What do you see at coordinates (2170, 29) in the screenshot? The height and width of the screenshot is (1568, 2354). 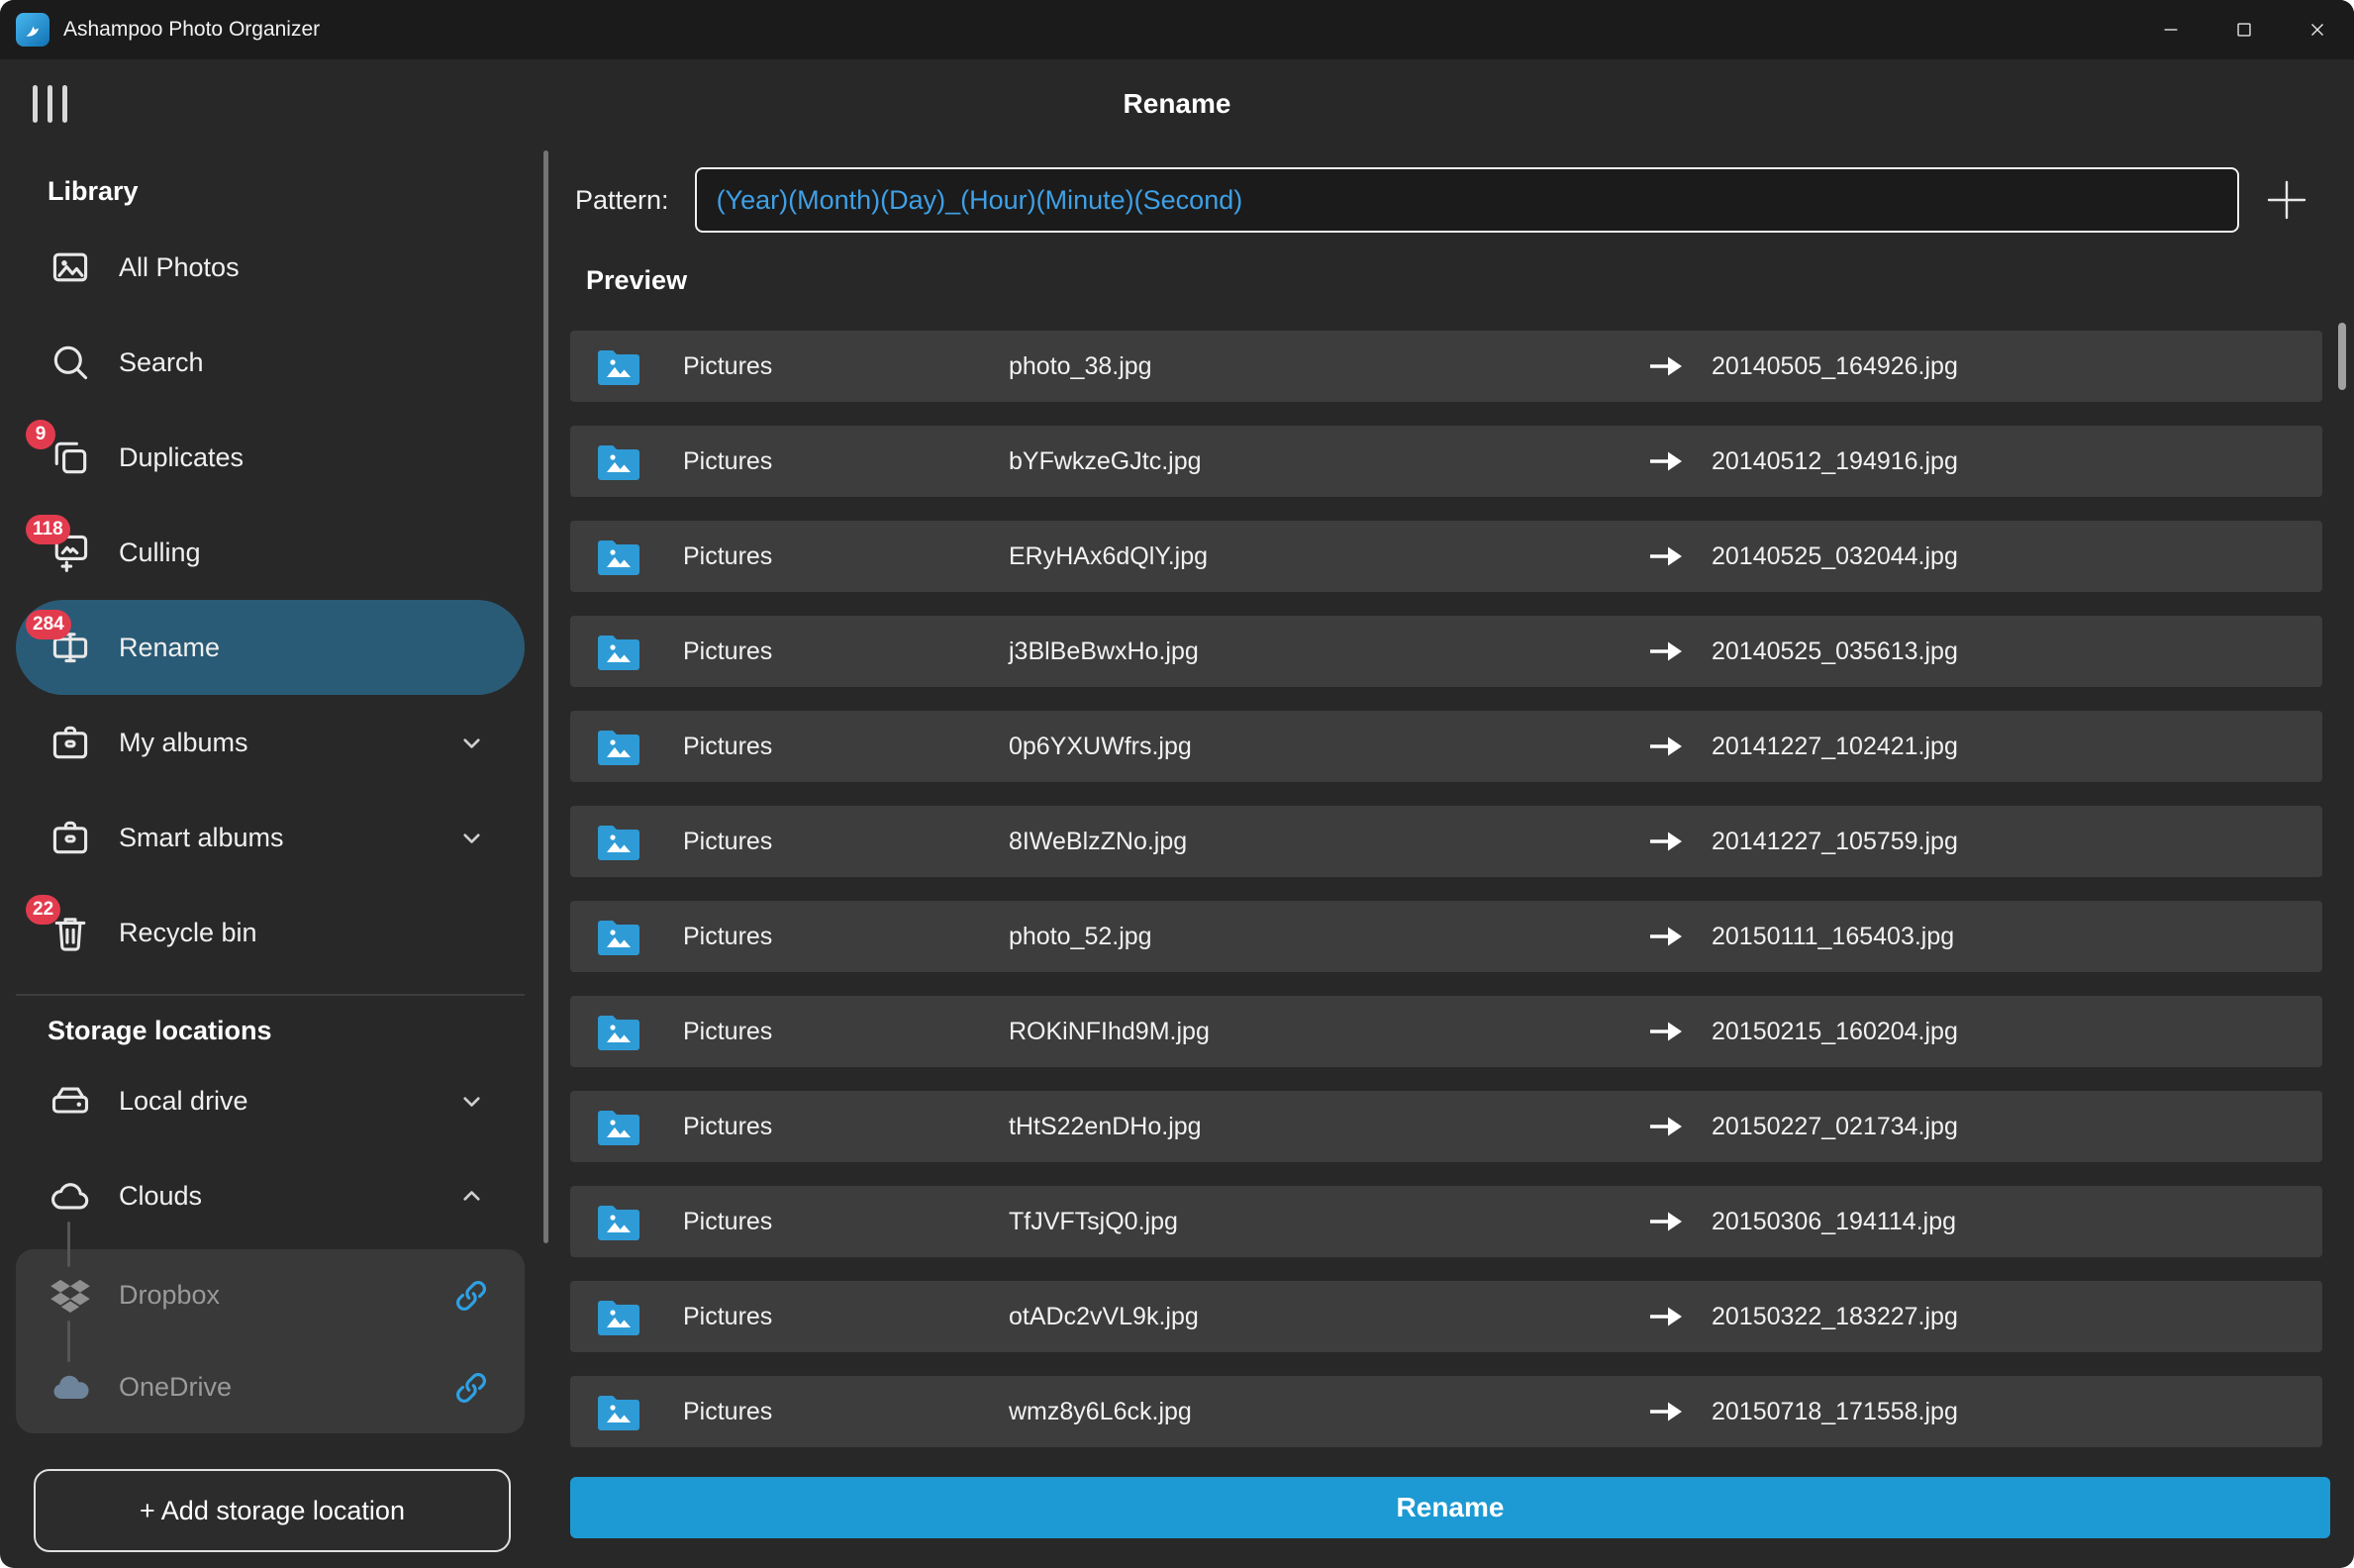 I see `minimize-button` at bounding box center [2170, 29].